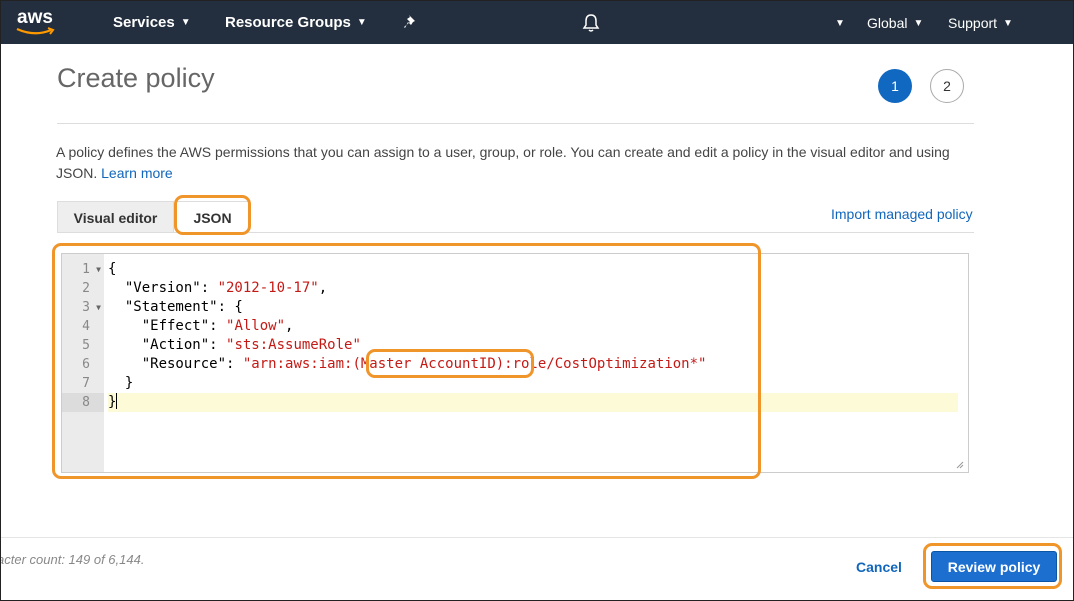  Describe the element at coordinates (251, 345) in the screenshot. I see `code-line: "Action": "sts:AssumeRole"` at that location.